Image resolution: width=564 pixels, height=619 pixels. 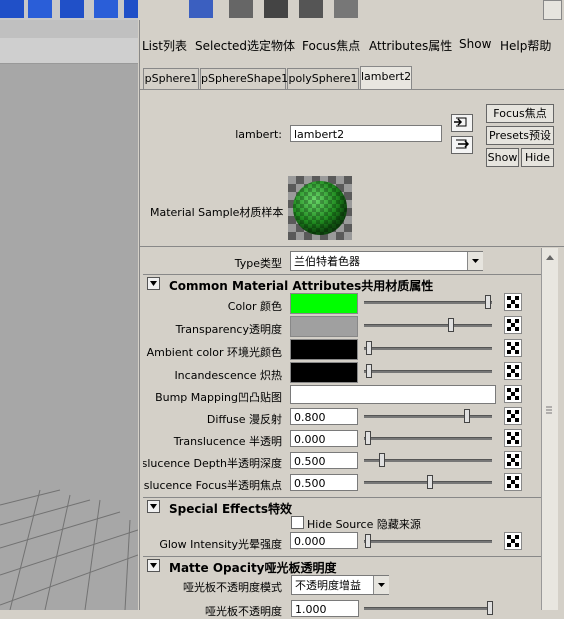 I want to click on hide-source-checkbox, so click(x=297, y=522).